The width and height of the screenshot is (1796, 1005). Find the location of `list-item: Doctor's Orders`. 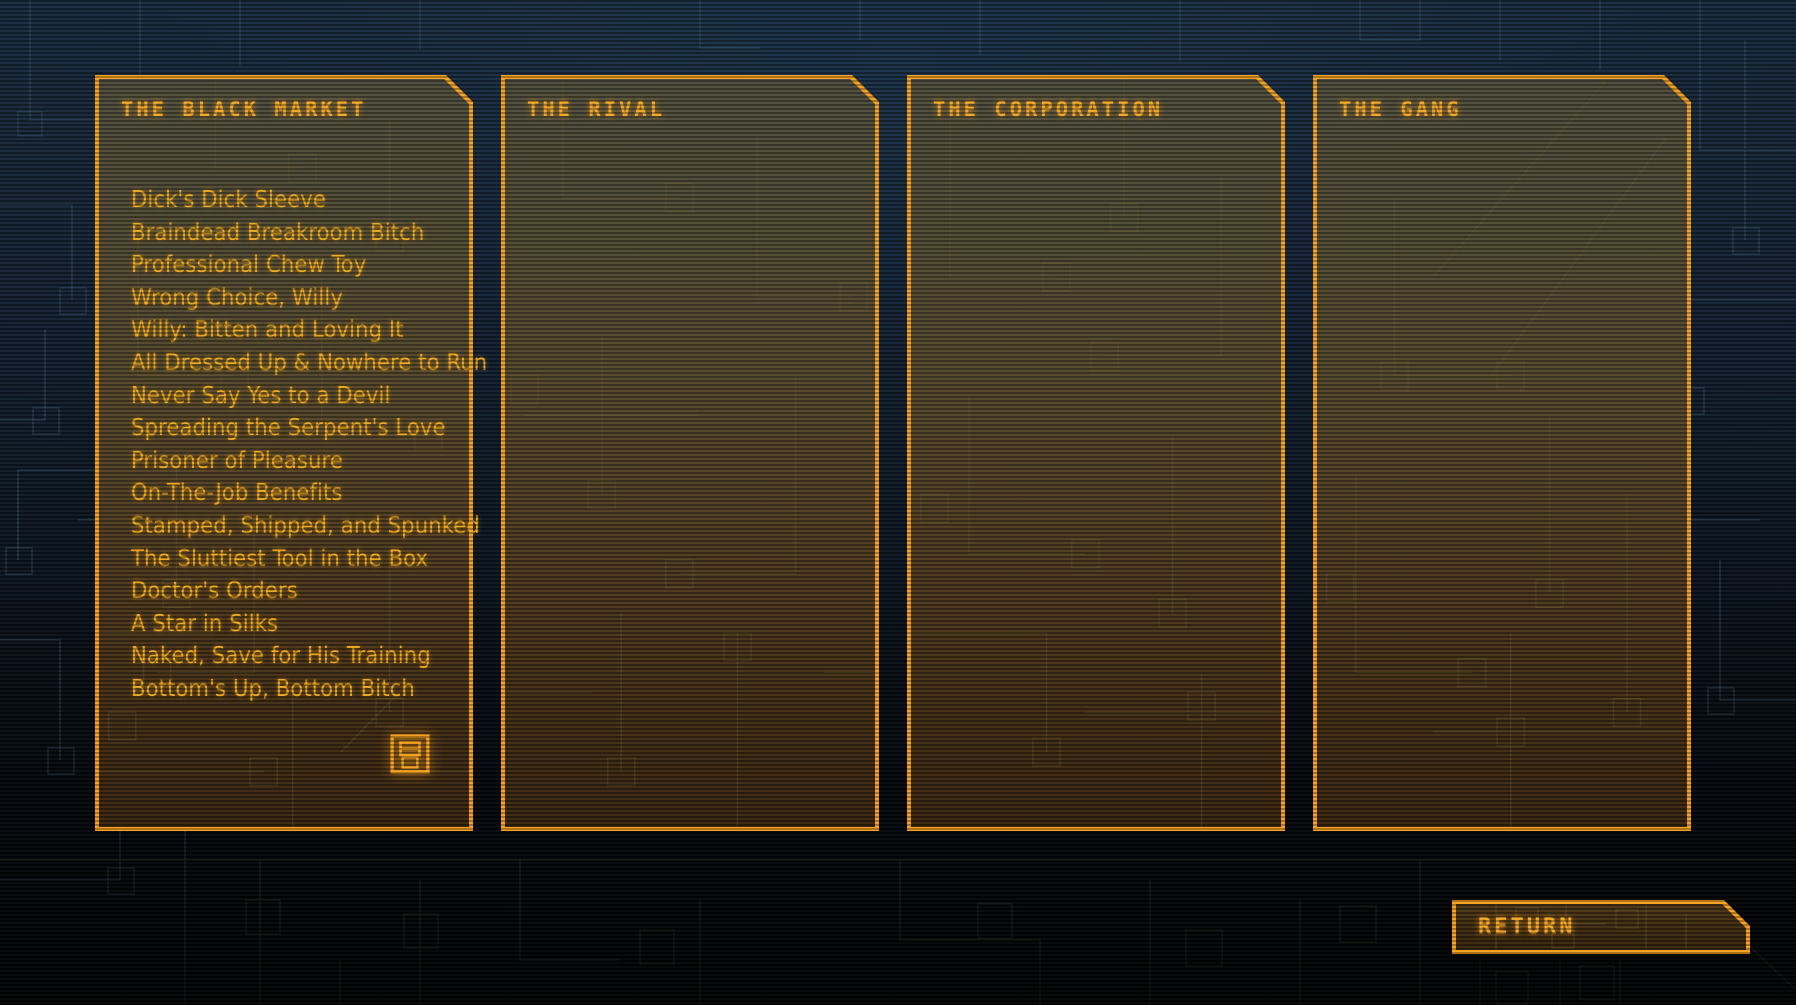

list-item: Doctor's Orders is located at coordinates (293, 590).